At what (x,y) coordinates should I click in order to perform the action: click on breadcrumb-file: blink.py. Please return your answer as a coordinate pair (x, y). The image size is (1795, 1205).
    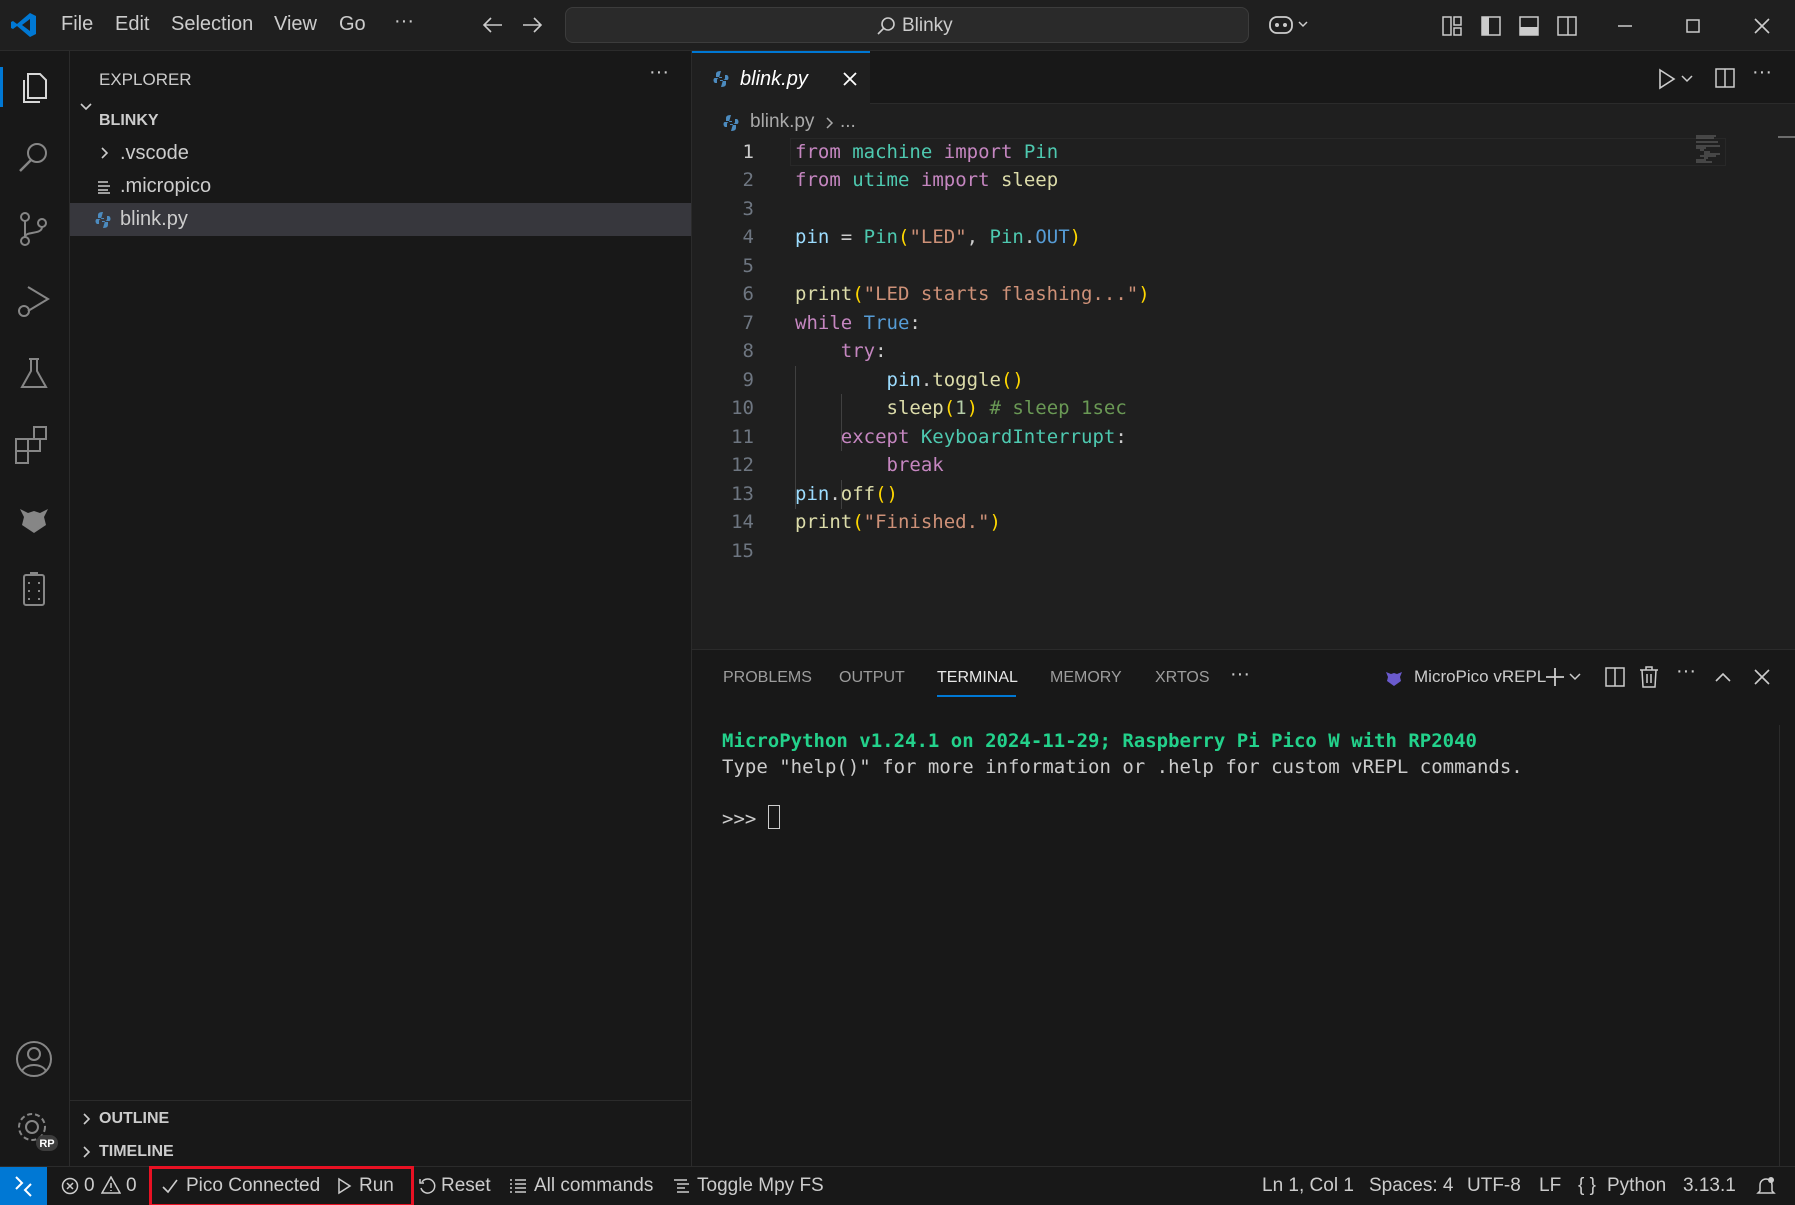
    Looking at the image, I should click on (782, 122).